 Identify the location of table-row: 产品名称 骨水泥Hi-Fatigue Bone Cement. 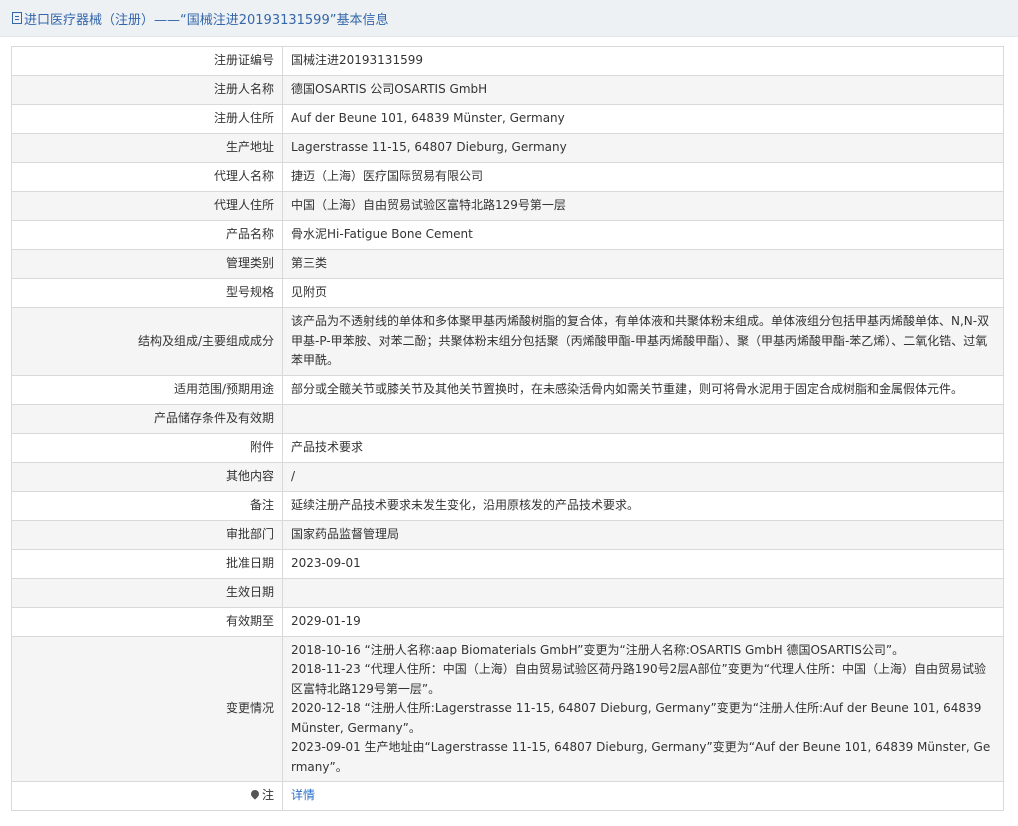
(507, 235).